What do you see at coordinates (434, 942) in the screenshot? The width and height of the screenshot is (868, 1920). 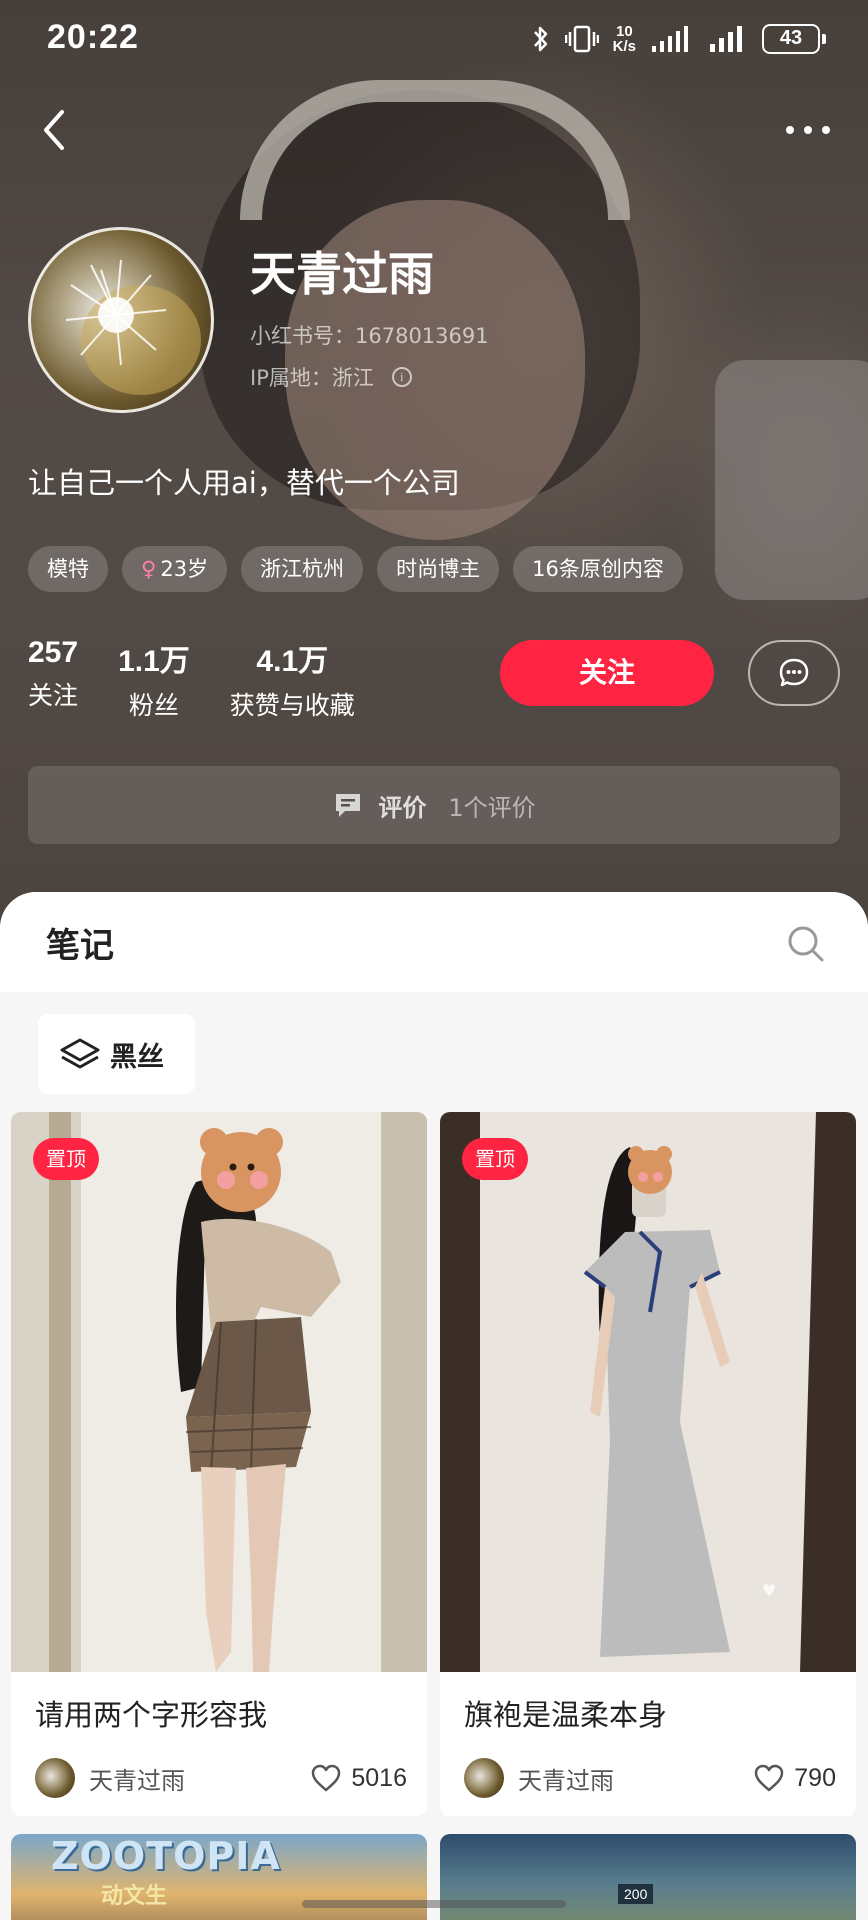 I see `notes-tab-bar: 笔记` at bounding box center [434, 942].